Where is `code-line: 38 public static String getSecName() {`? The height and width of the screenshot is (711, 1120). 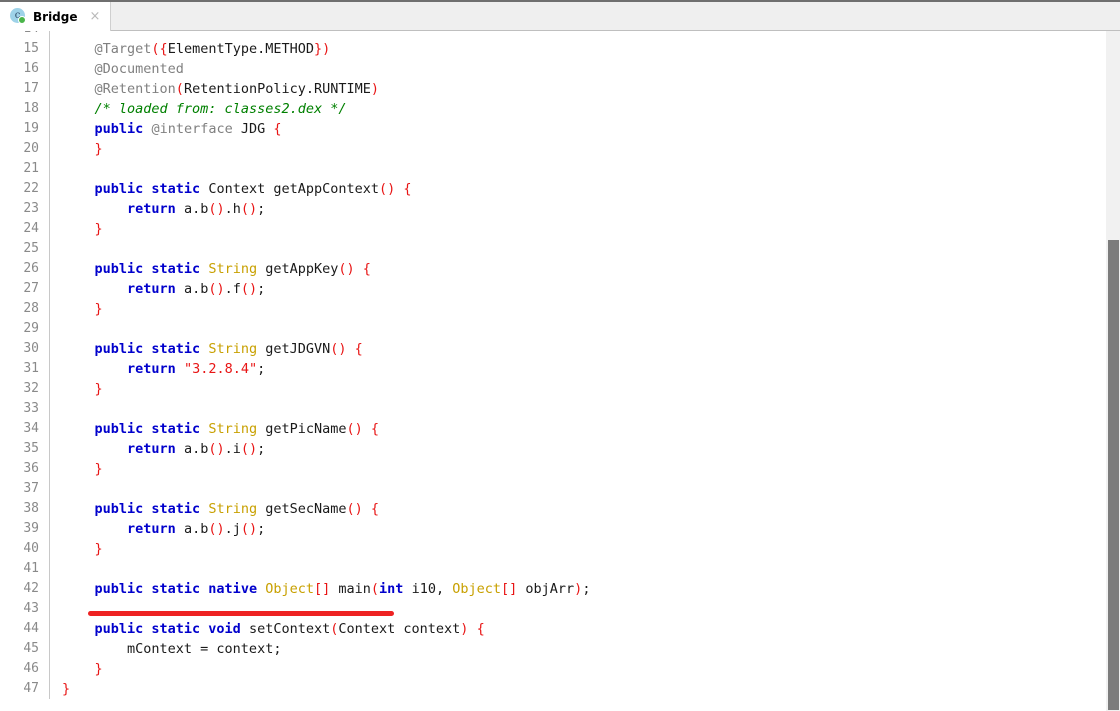 code-line: 38 public static String getSecName() { is located at coordinates (552, 509).